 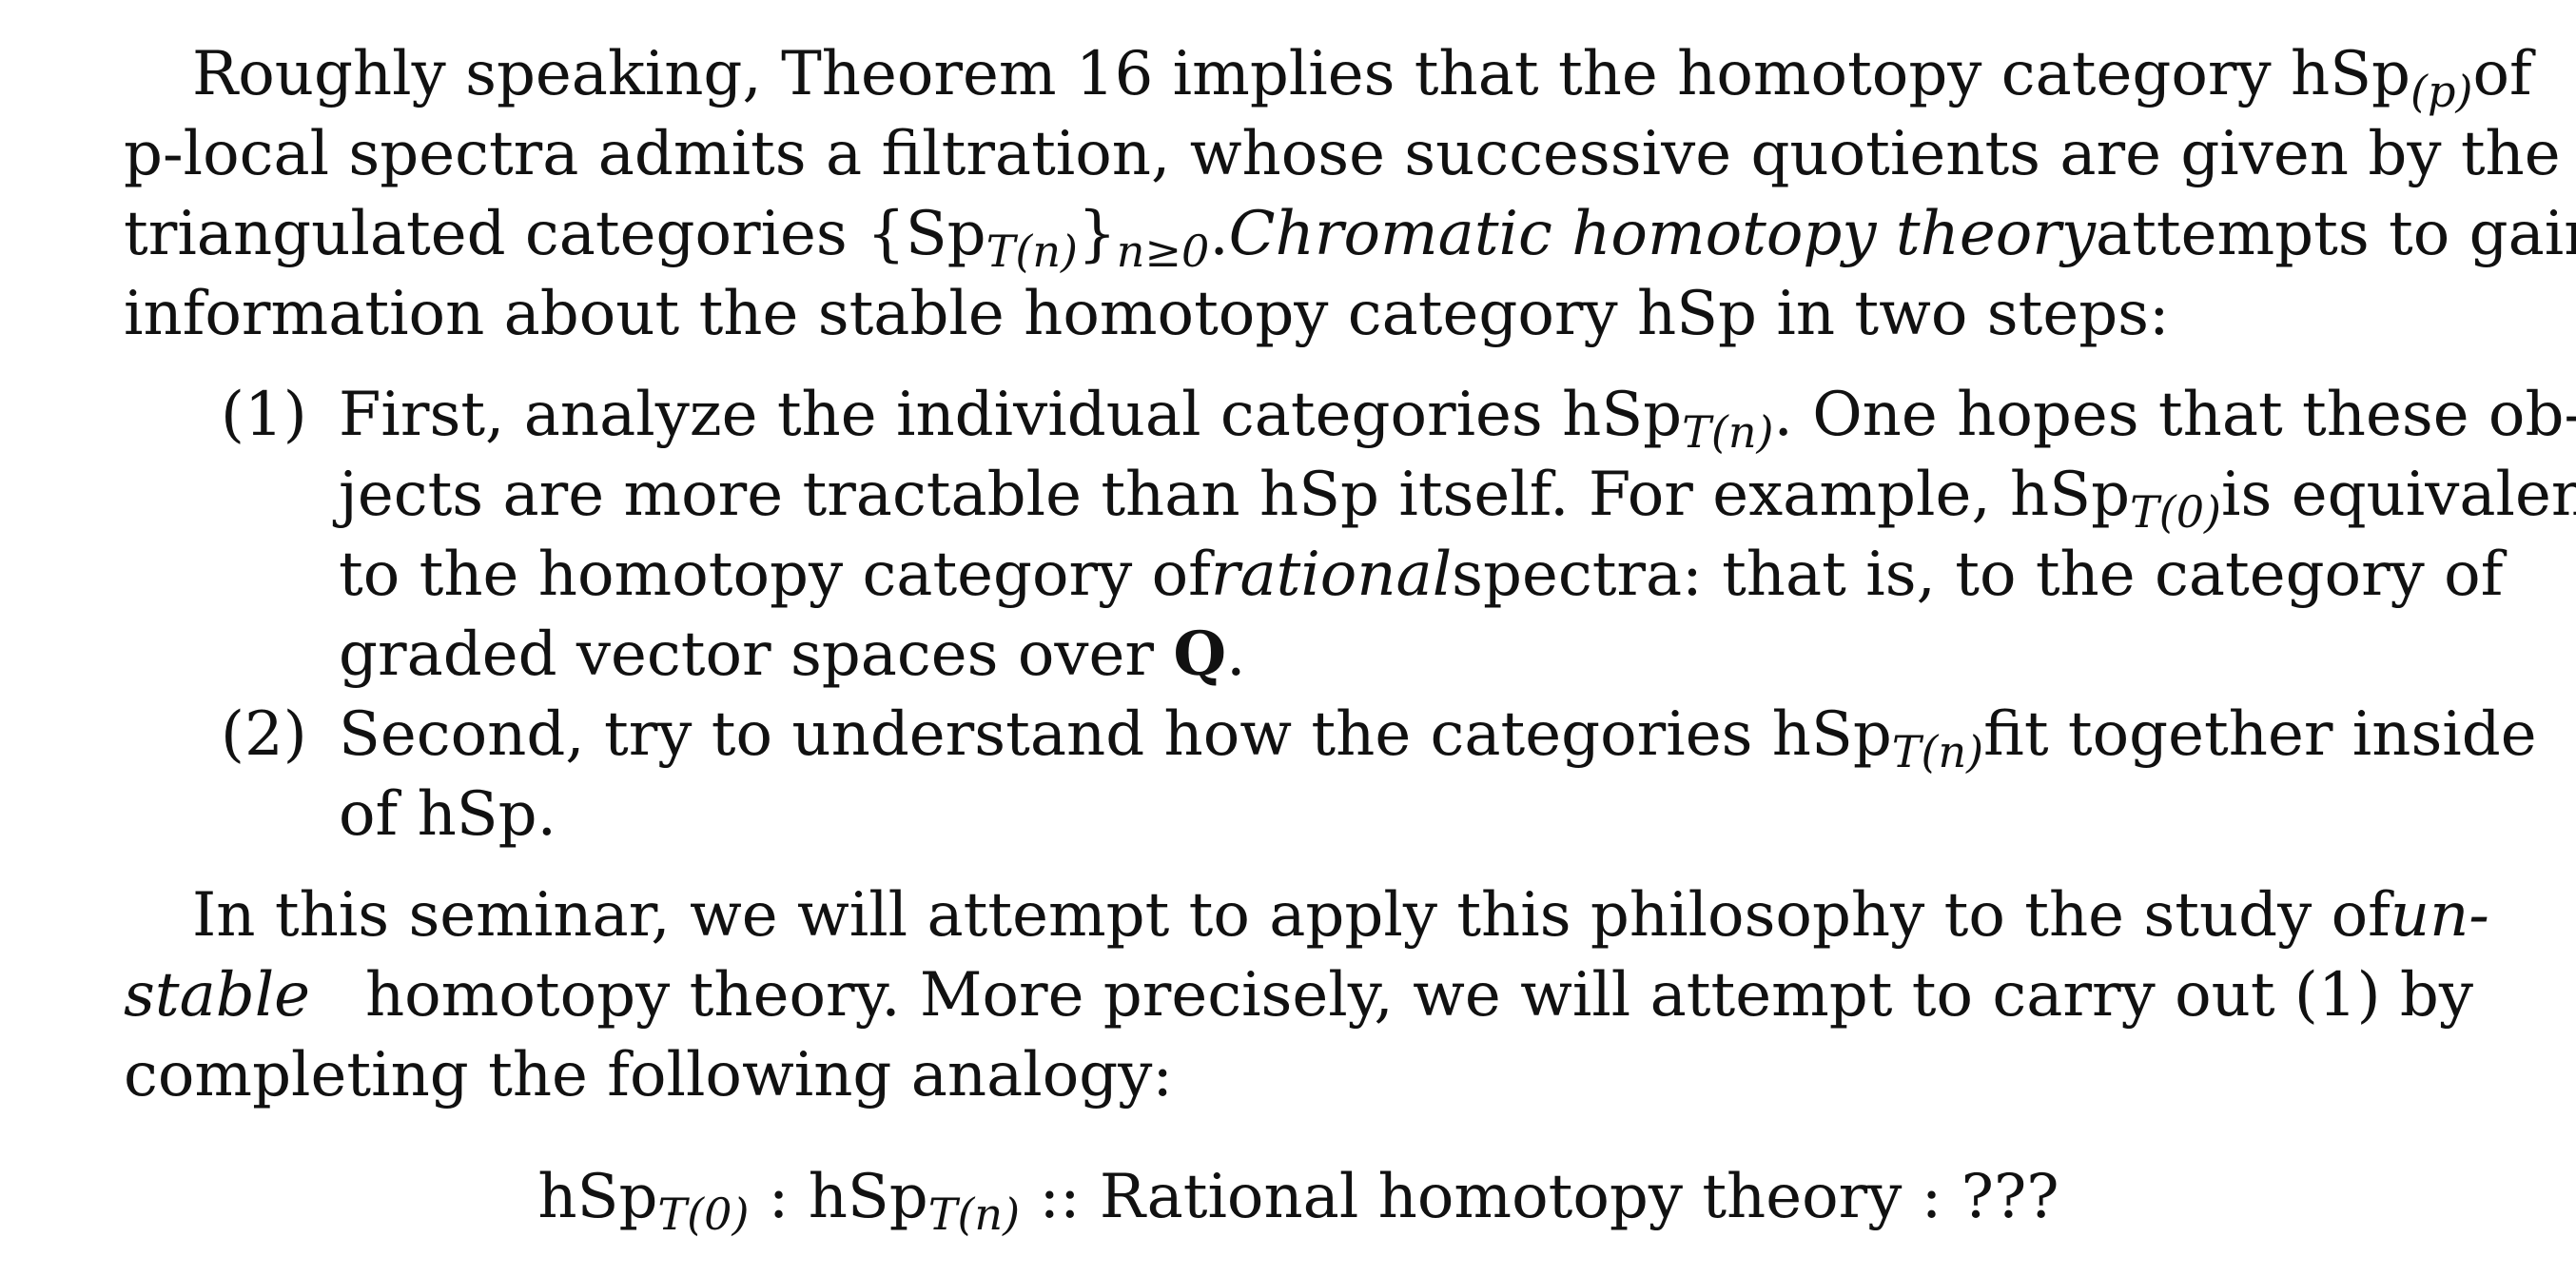 What do you see at coordinates (2399, 495) in the screenshot?
I see `text-segment: is equivalent` at bounding box center [2399, 495].